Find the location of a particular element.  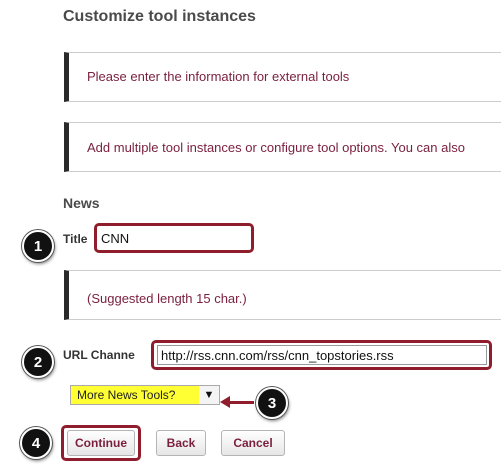

cancel-button: Cancel is located at coordinates (253, 443).